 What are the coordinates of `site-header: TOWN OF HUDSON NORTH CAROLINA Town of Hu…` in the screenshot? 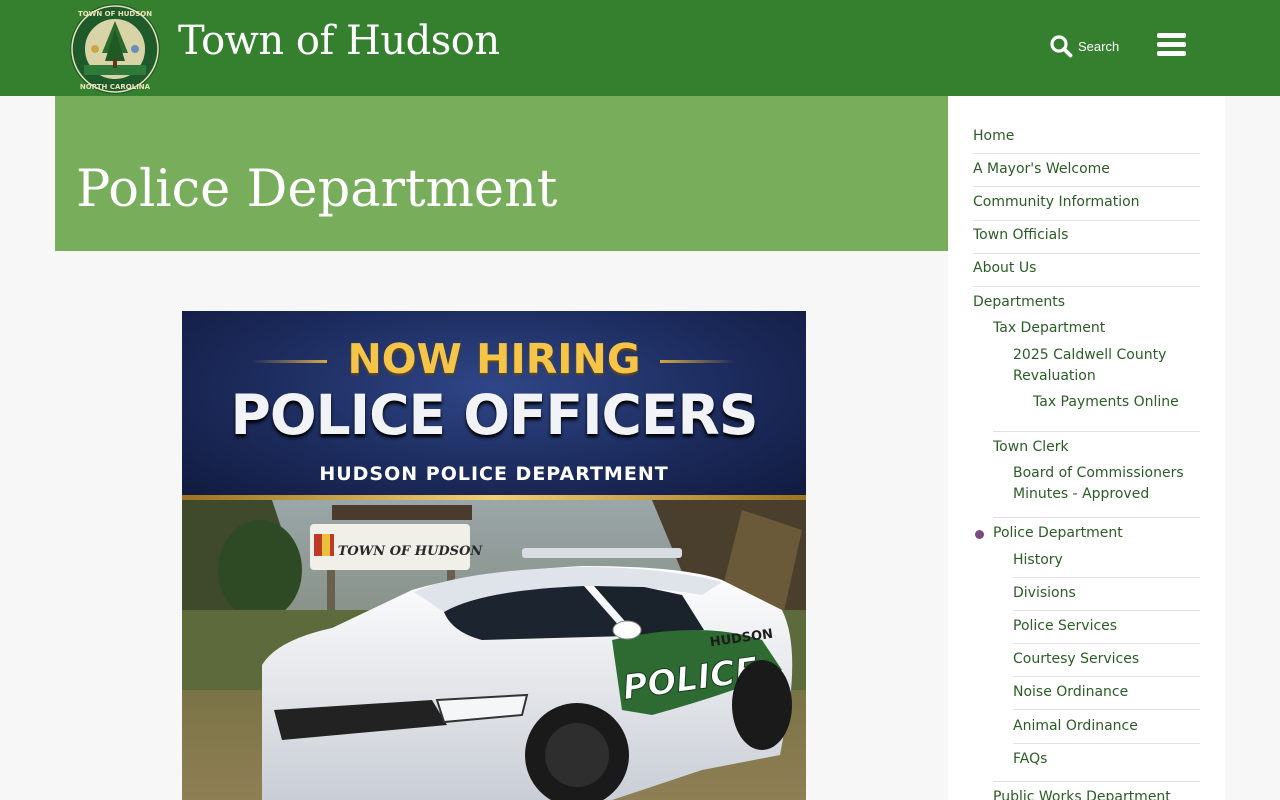 It's located at (640, 48).